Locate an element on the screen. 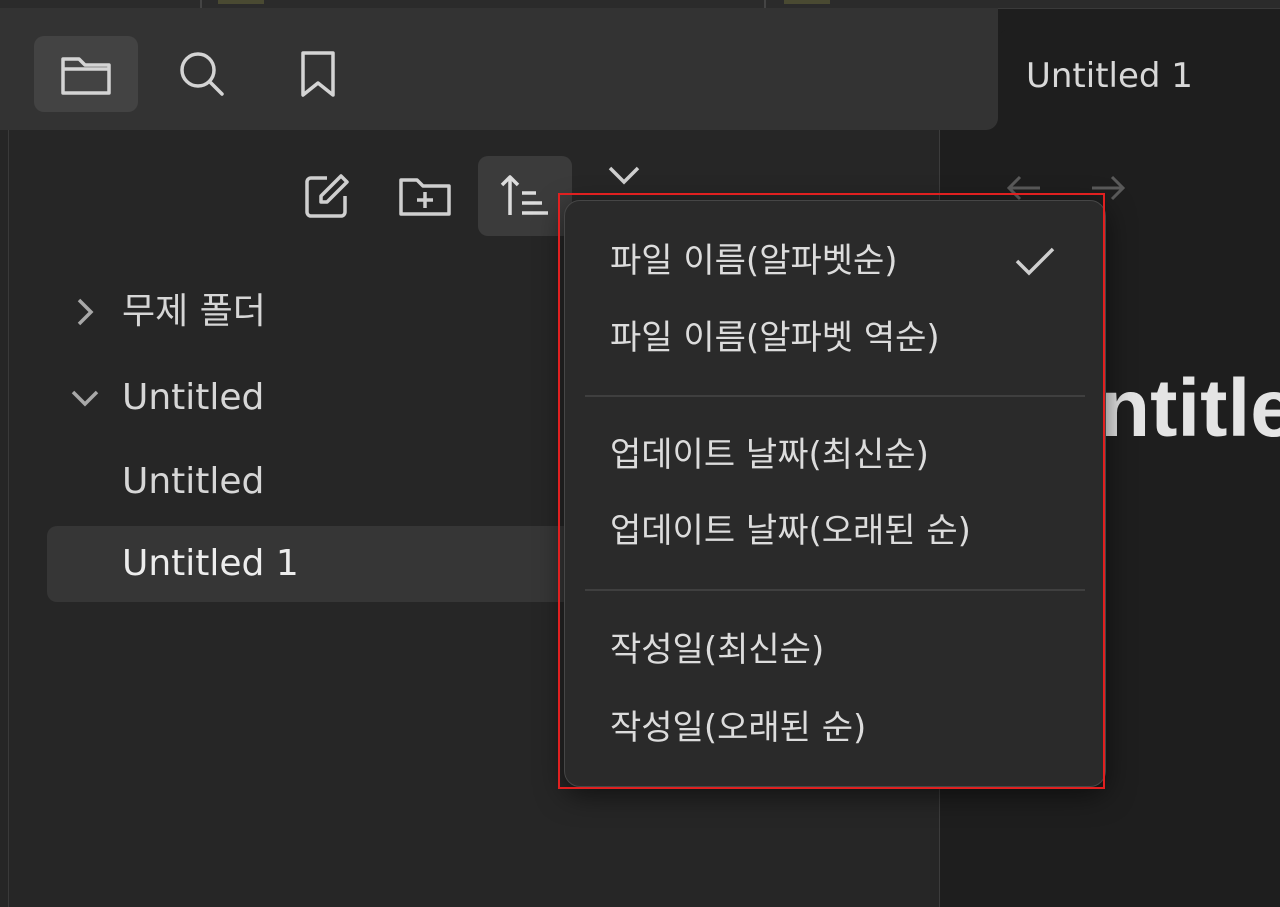  sort-order-button is located at coordinates (525, 196).